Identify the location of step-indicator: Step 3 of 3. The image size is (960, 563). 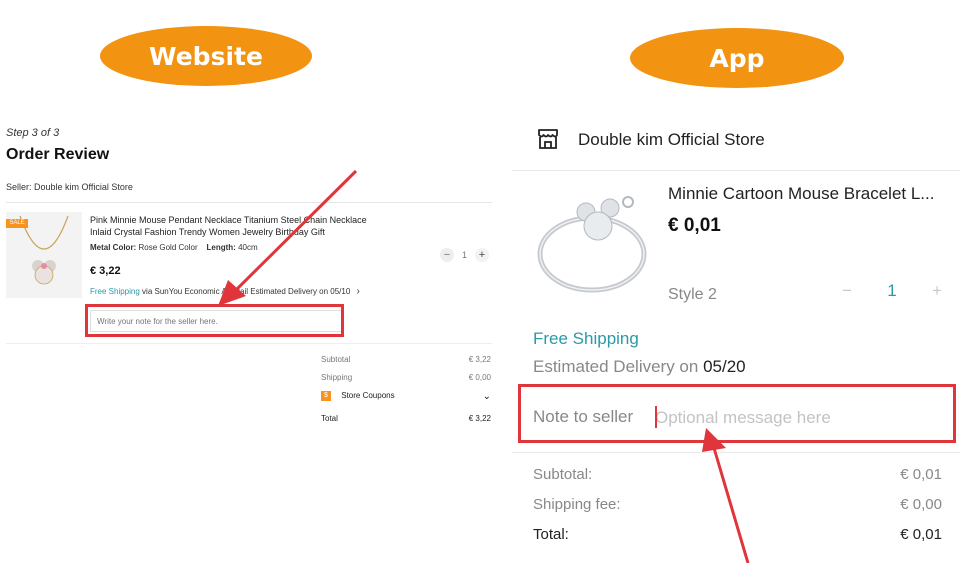
(33, 133).